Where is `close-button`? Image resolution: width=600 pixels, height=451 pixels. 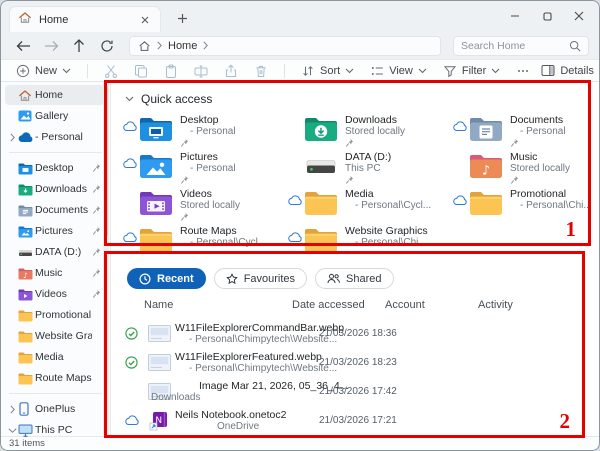
close-button is located at coordinates (579, 16).